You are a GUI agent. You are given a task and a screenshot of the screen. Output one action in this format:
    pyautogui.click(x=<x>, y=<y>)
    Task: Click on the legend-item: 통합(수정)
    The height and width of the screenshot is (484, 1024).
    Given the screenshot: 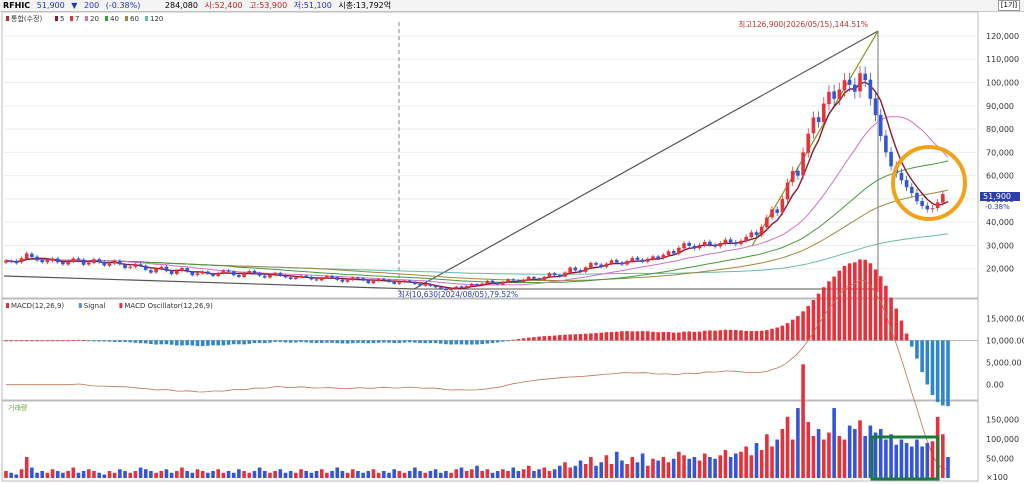 What is the action you would take?
    pyautogui.click(x=26, y=18)
    